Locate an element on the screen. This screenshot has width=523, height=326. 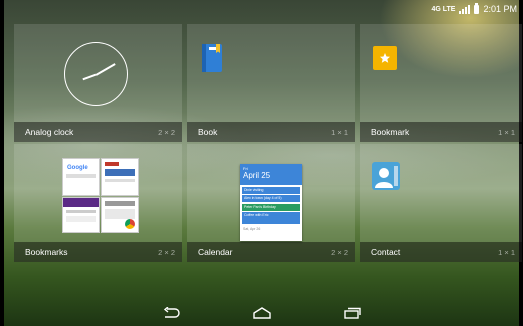
back-icon is located at coordinates (171, 312).